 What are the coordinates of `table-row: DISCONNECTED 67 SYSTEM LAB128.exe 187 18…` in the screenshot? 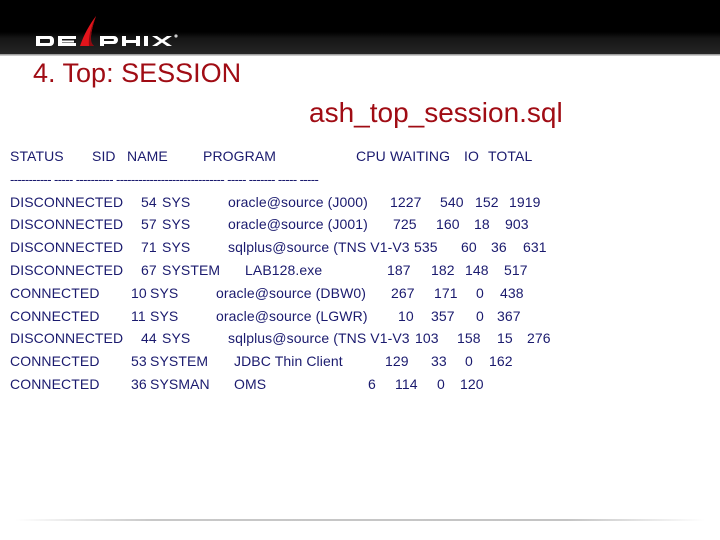 It's located at (360, 272).